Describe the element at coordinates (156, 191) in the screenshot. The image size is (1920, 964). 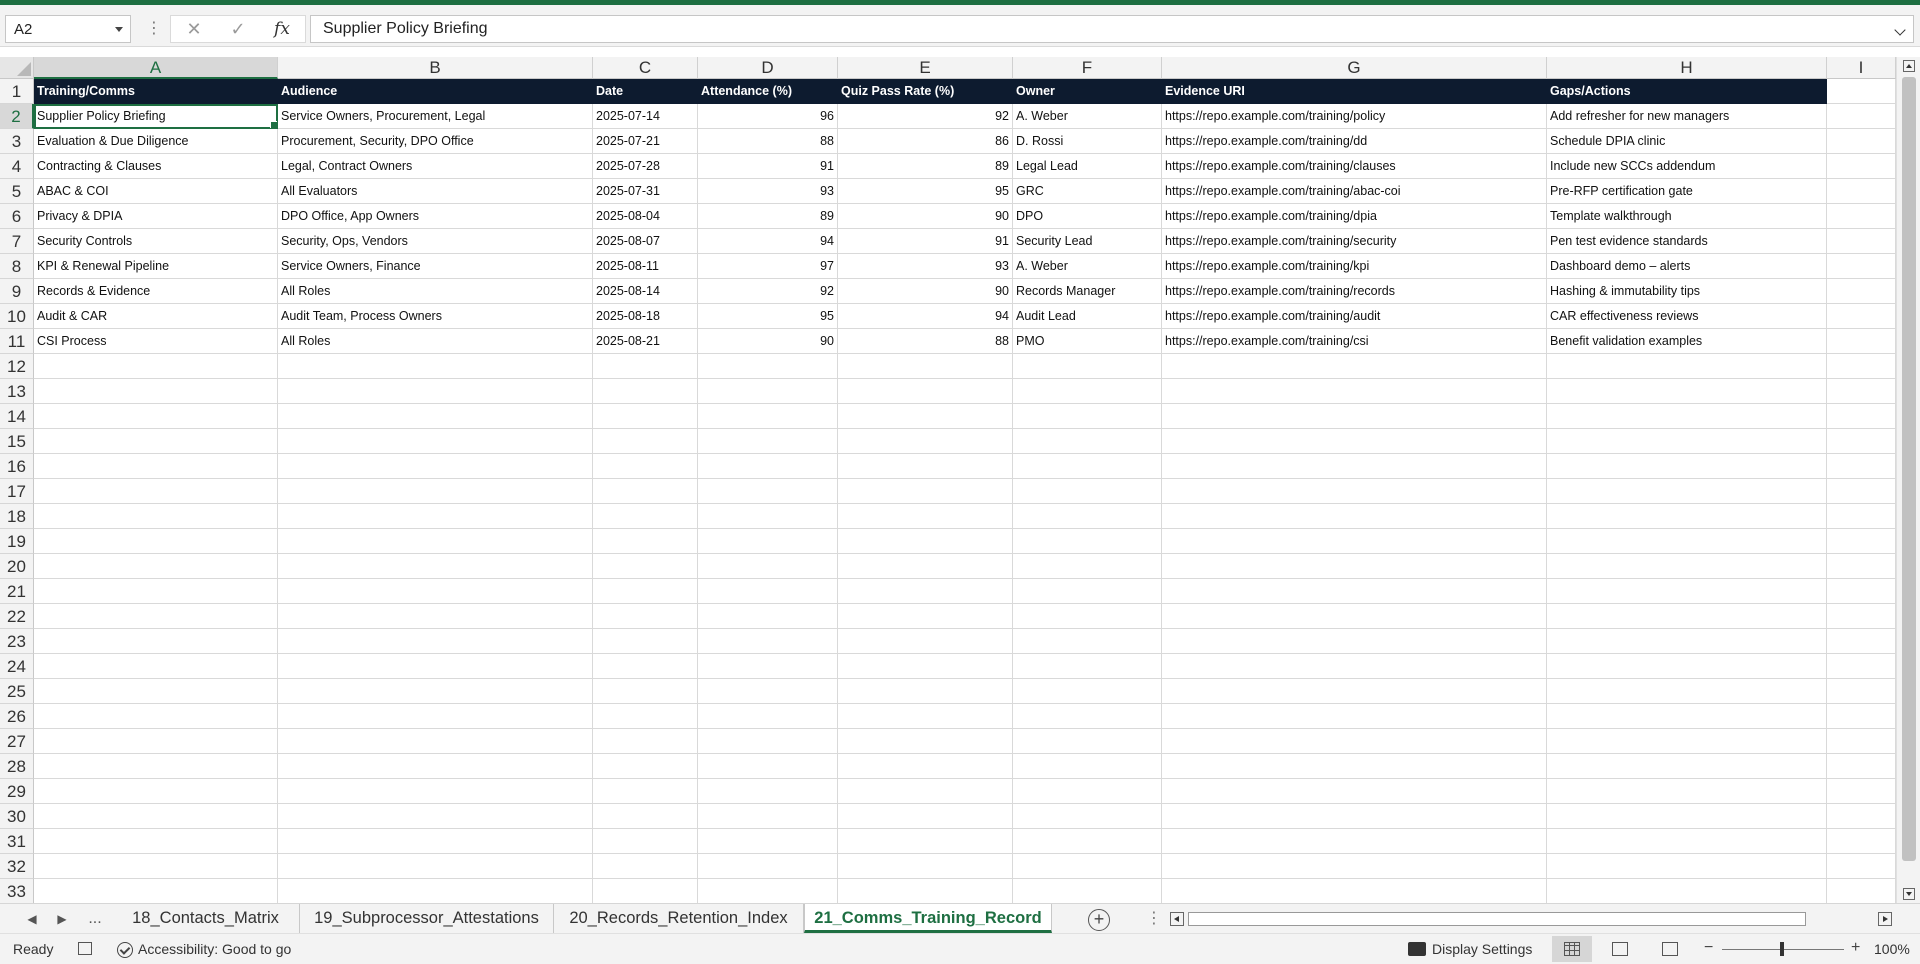
I see `table-cell: ABAC & COI` at that location.